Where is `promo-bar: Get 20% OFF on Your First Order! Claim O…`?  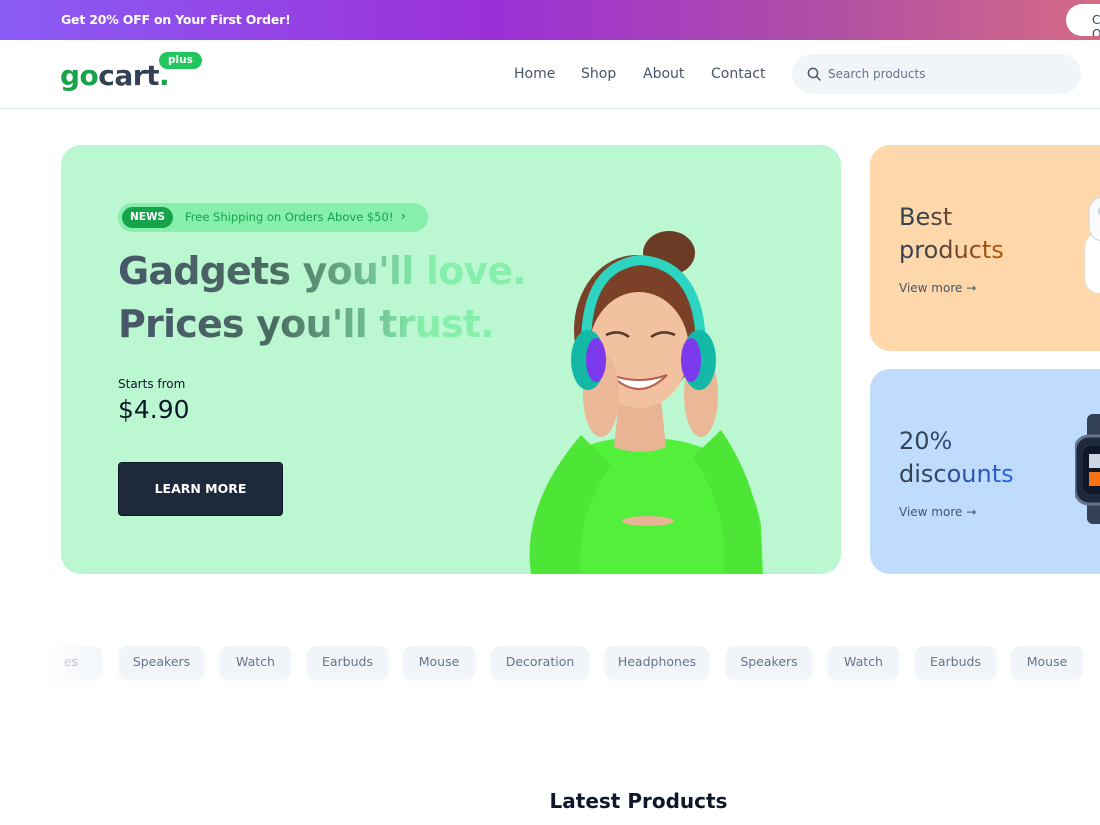
promo-bar: Get 20% OFF on Your First Order! Claim O… is located at coordinates (550, 20).